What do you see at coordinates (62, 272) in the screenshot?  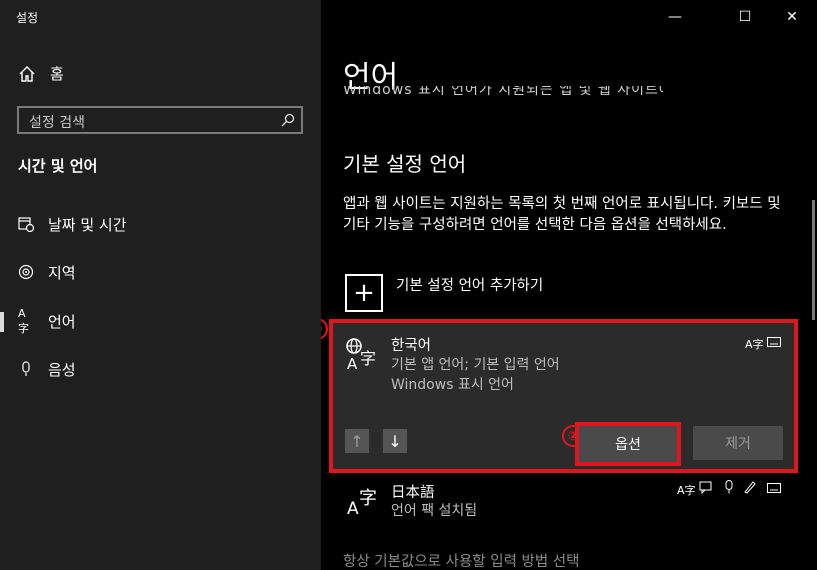 I see `sidebar-item-label: 지역` at bounding box center [62, 272].